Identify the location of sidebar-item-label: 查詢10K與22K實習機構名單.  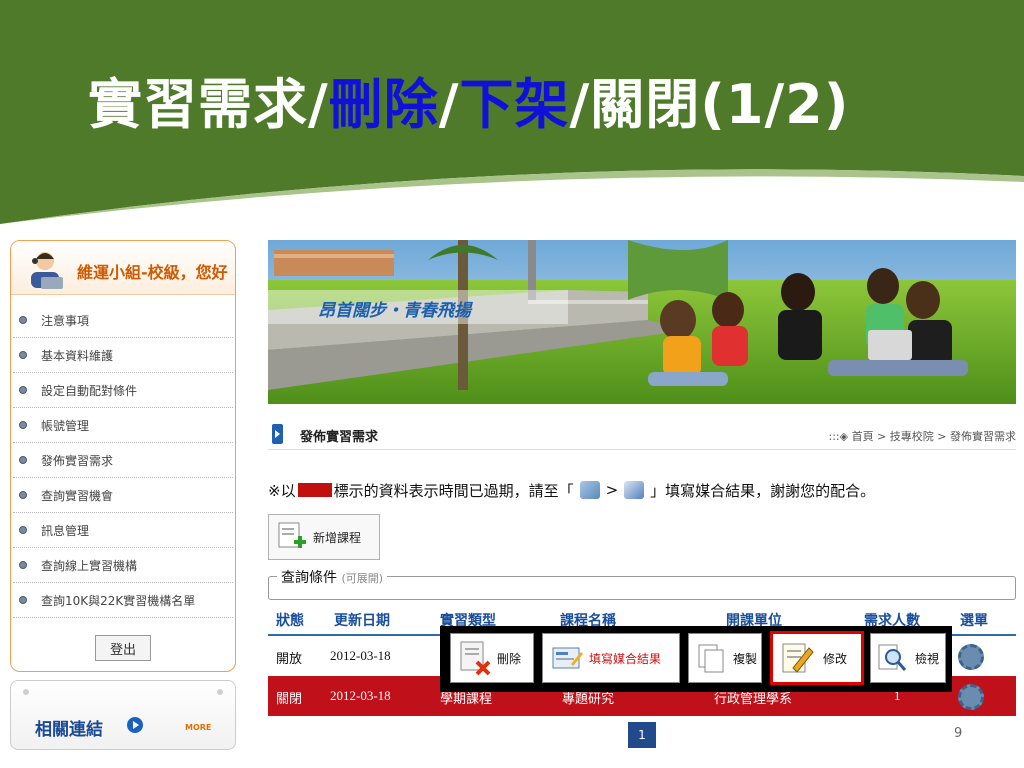
(118, 600).